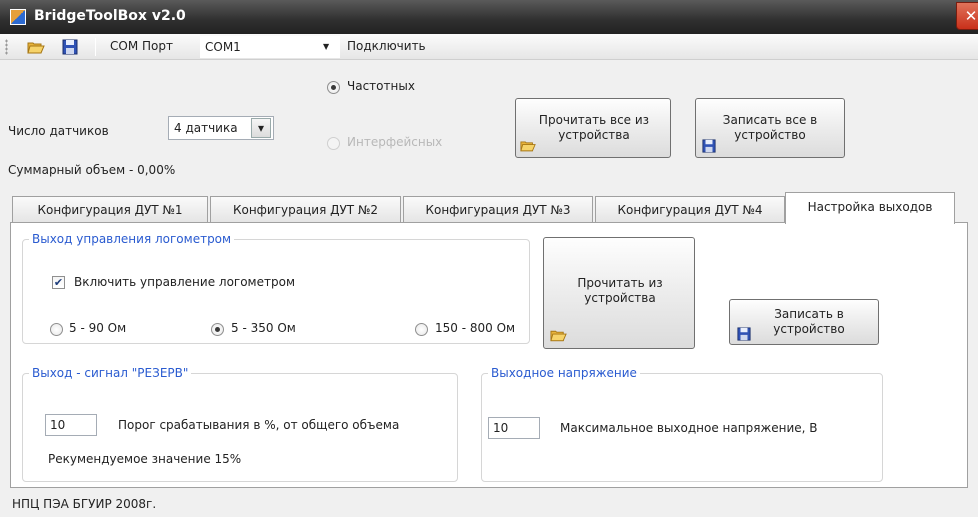 The image size is (978, 517). I want to click on write-all-button: Записать все в устройство, so click(770, 128).